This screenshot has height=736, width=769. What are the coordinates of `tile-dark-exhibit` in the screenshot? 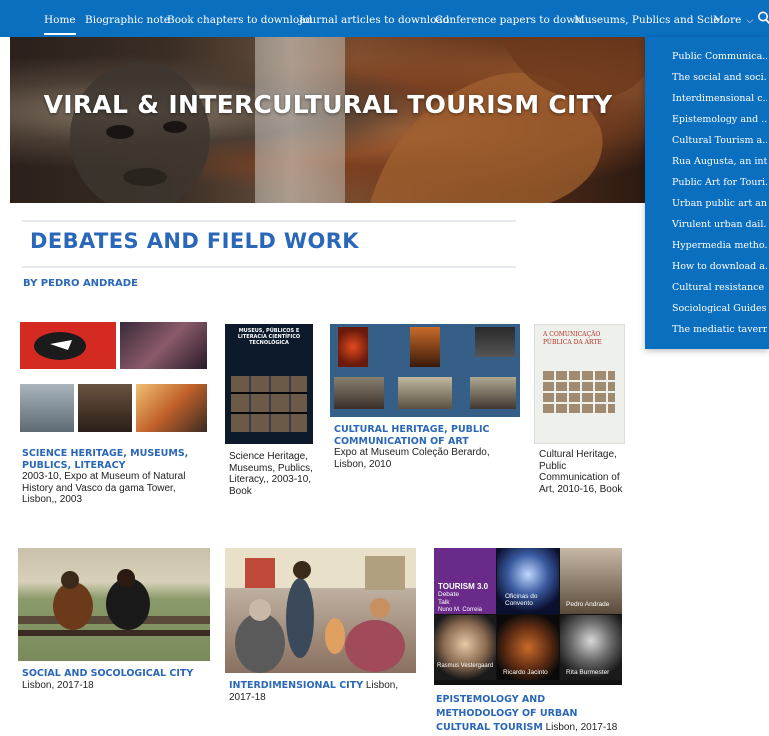 It's located at (105, 408).